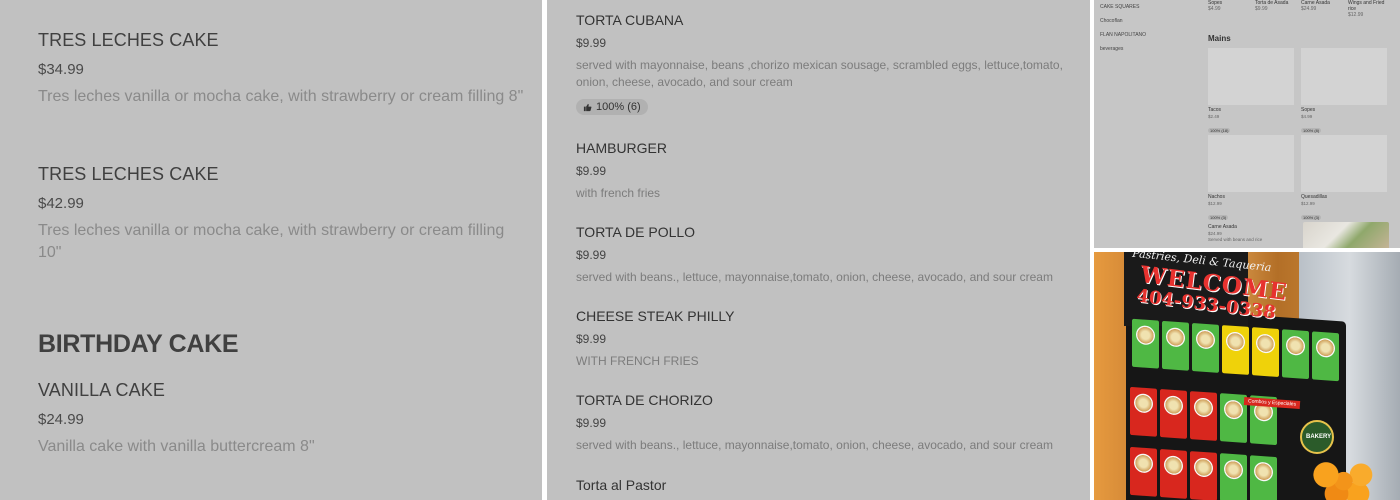 Image resolution: width=1400 pixels, height=500 pixels. What do you see at coordinates (1230, 6) in the screenshot?
I see `top-item: Sopes $4.99` at bounding box center [1230, 6].